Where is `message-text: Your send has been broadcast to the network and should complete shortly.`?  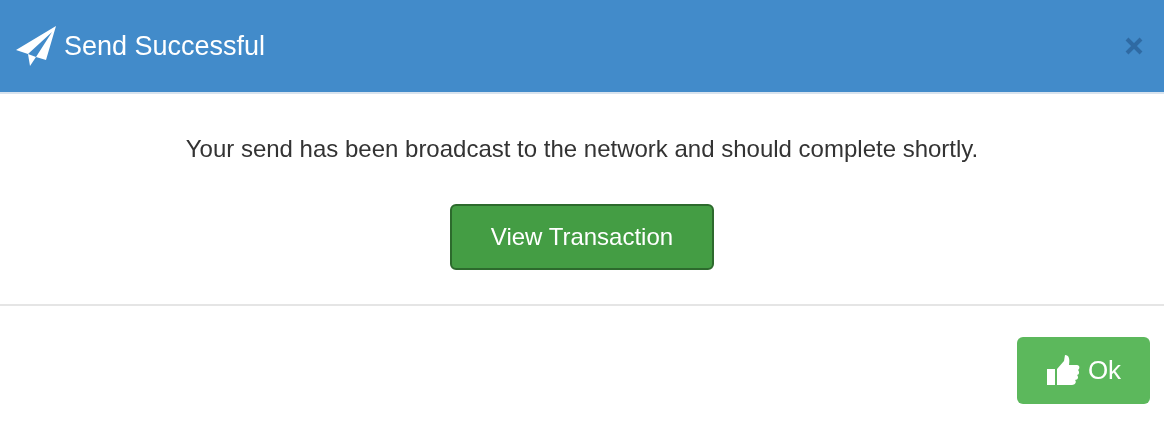 message-text: Your send has been broadcast to the network and should complete shortly. is located at coordinates (582, 149).